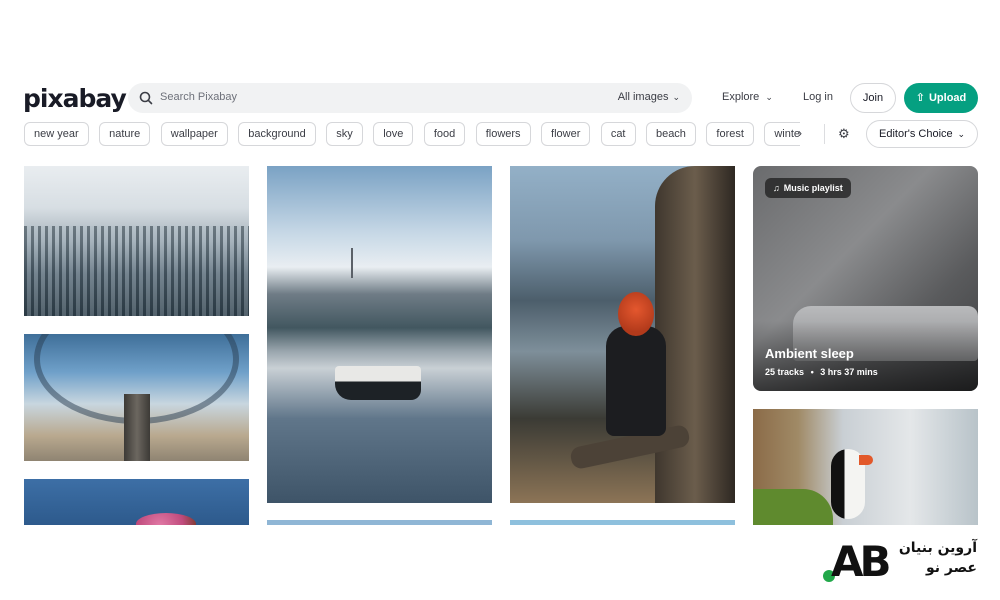 Image resolution: width=1000 pixels, height=600 pixels. I want to click on playlist-duration: 3 hrs 37 mins, so click(849, 372).